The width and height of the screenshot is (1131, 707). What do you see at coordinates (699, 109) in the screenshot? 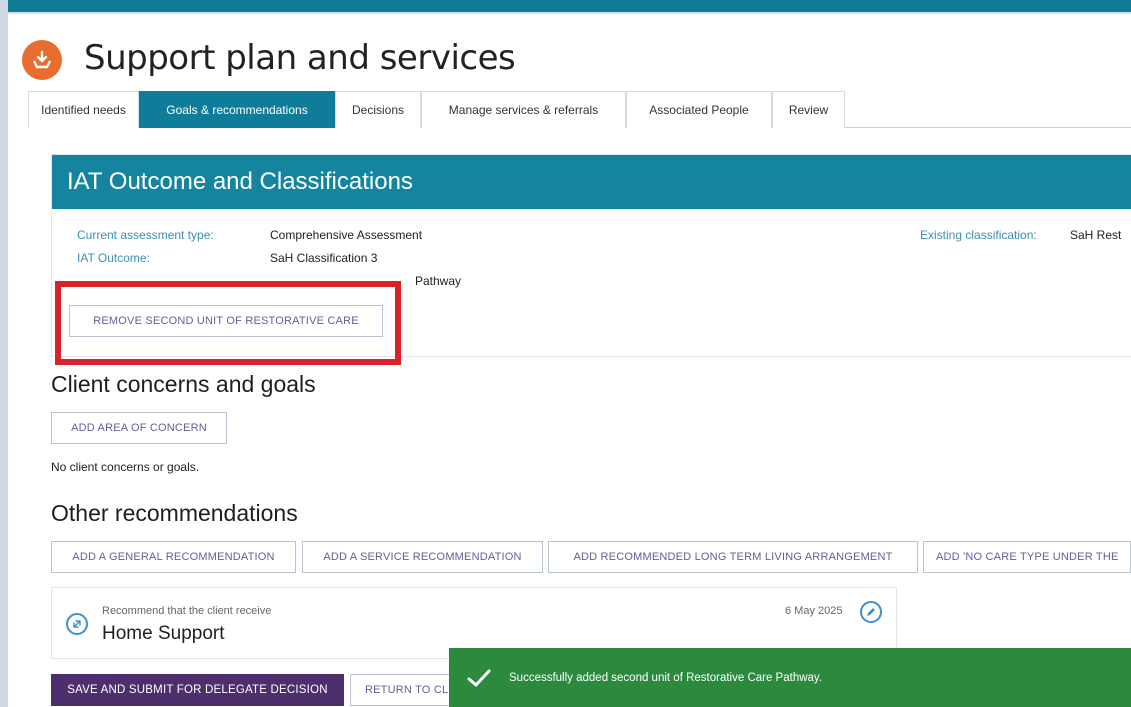
I see `tab-associated-people: Associated People` at bounding box center [699, 109].